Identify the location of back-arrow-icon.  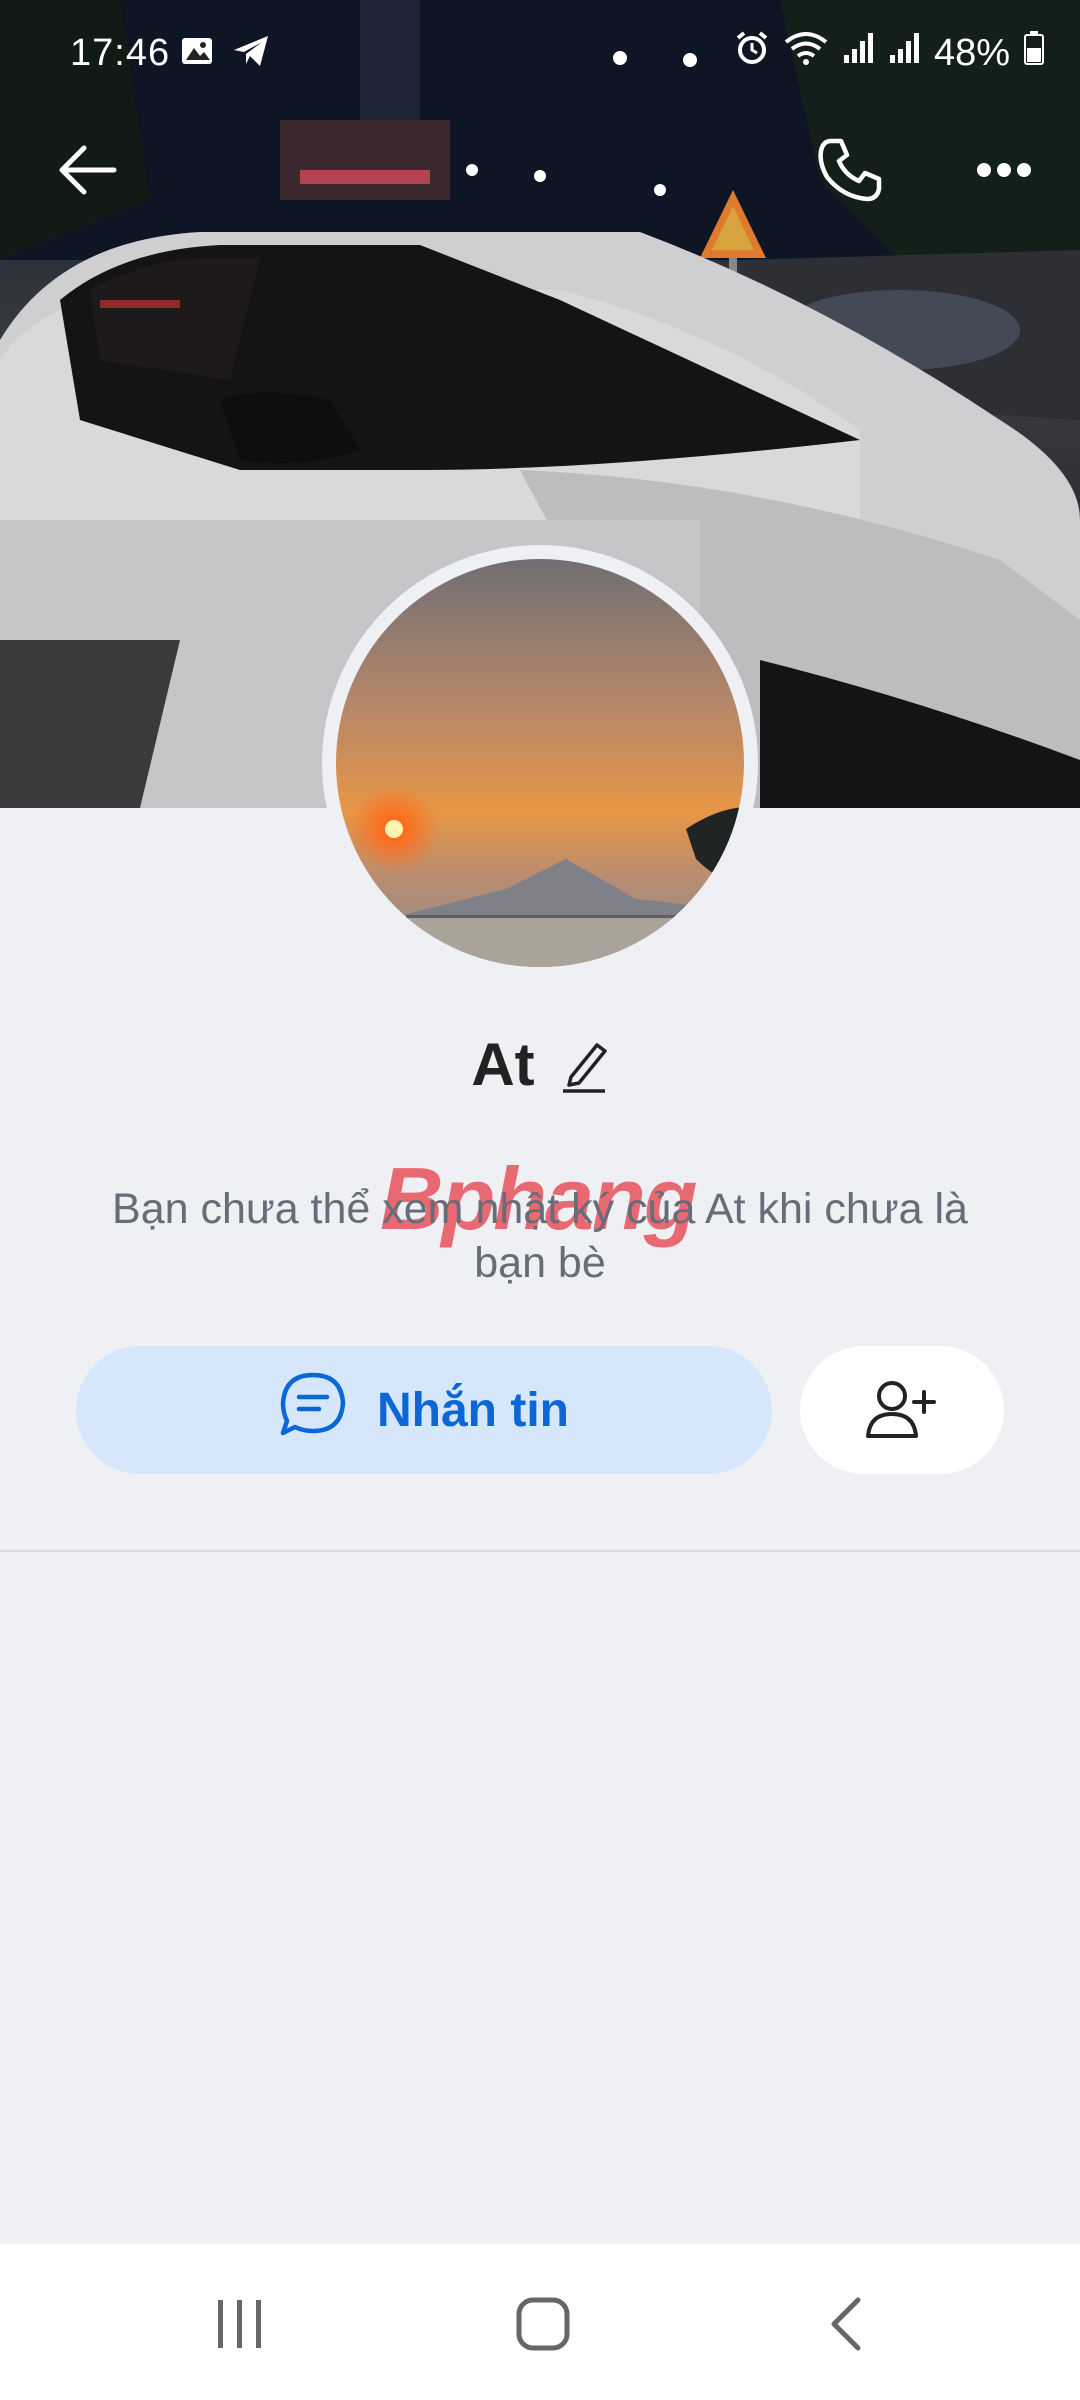
(88, 170).